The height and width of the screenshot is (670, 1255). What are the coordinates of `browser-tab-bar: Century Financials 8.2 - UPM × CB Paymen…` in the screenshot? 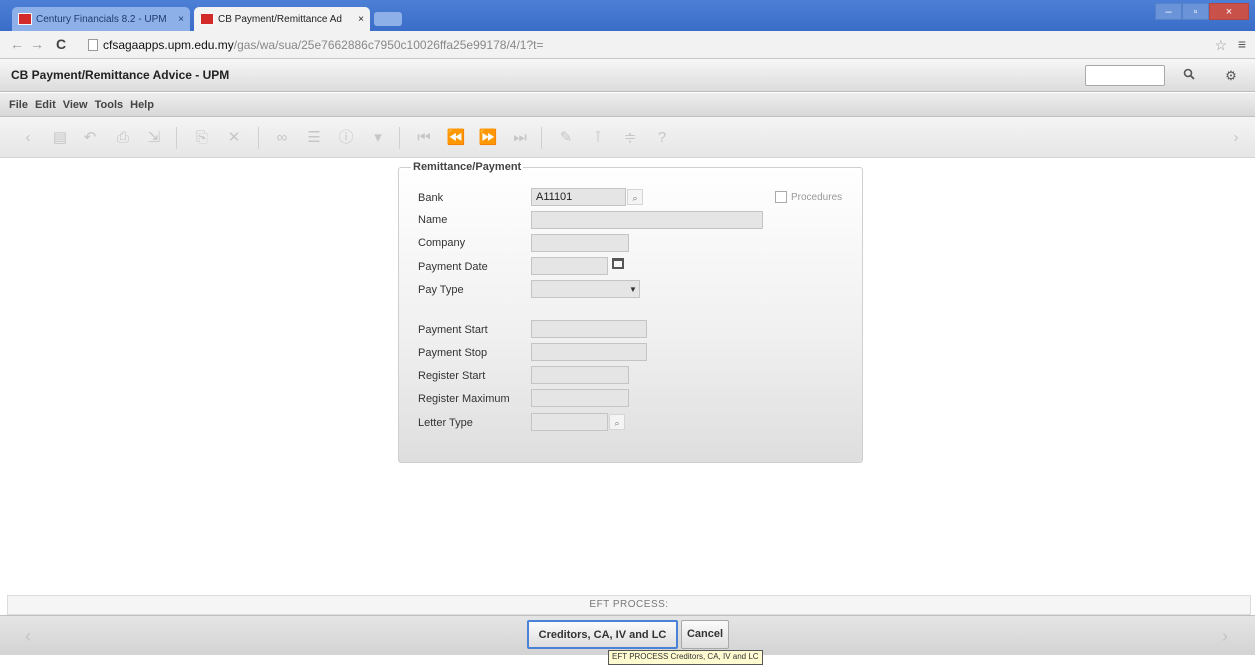 It's located at (627, 15).